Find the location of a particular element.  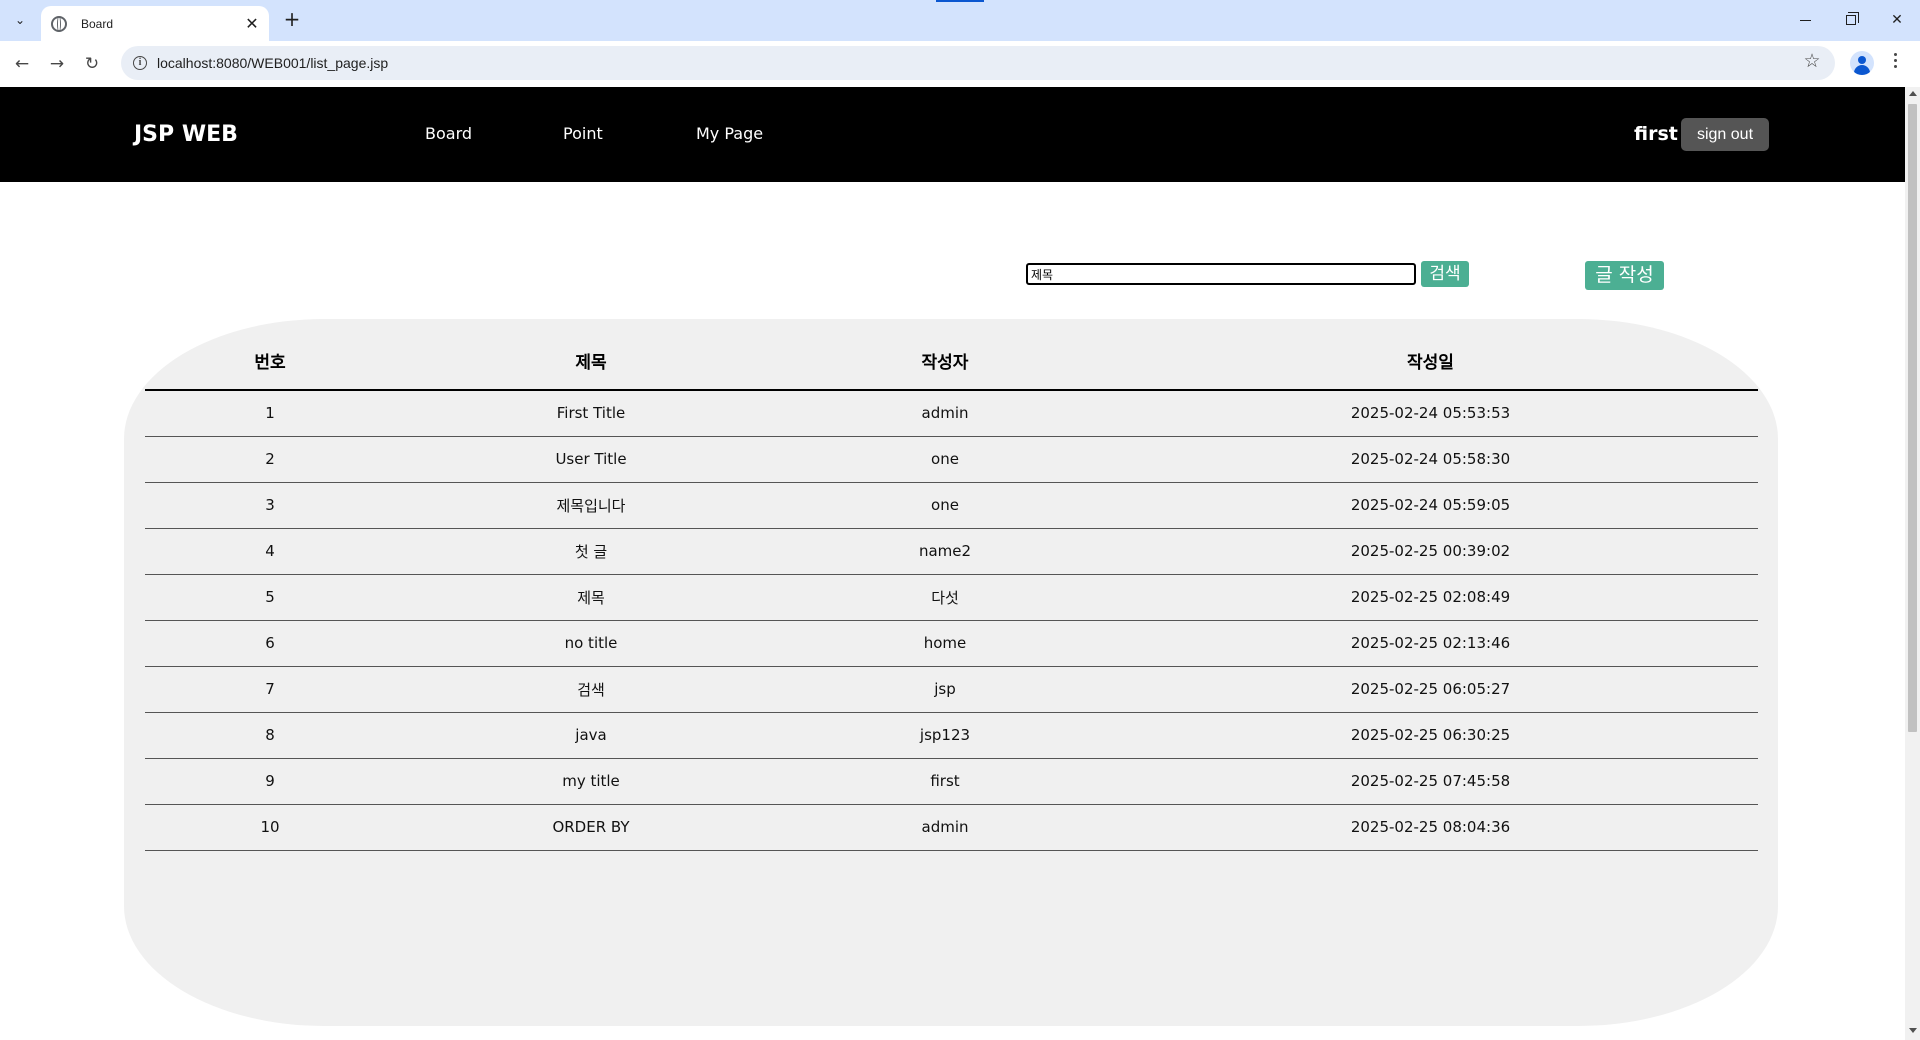

back-arrow-icon: ← is located at coordinates (22, 64).